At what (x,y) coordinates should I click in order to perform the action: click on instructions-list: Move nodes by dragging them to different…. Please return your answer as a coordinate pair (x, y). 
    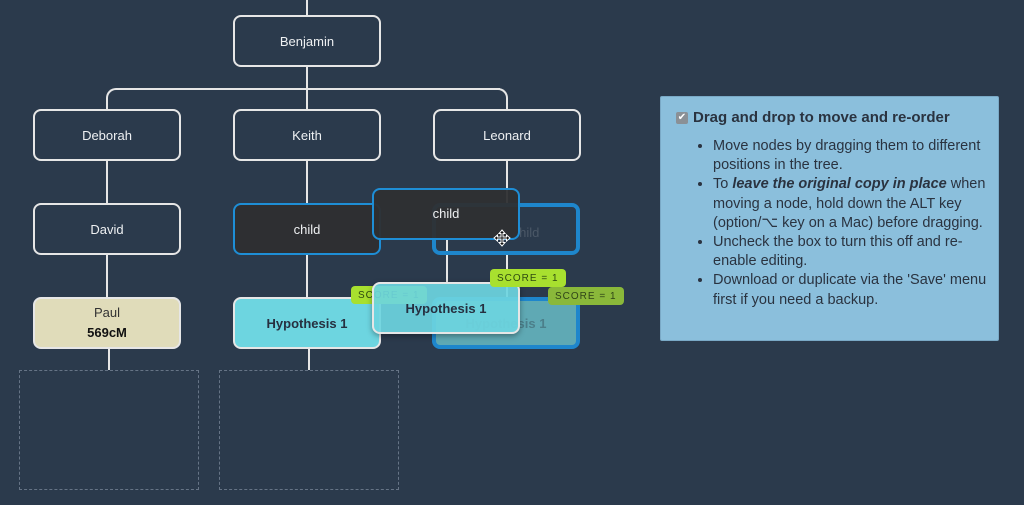
    Looking at the image, I should click on (842, 223).